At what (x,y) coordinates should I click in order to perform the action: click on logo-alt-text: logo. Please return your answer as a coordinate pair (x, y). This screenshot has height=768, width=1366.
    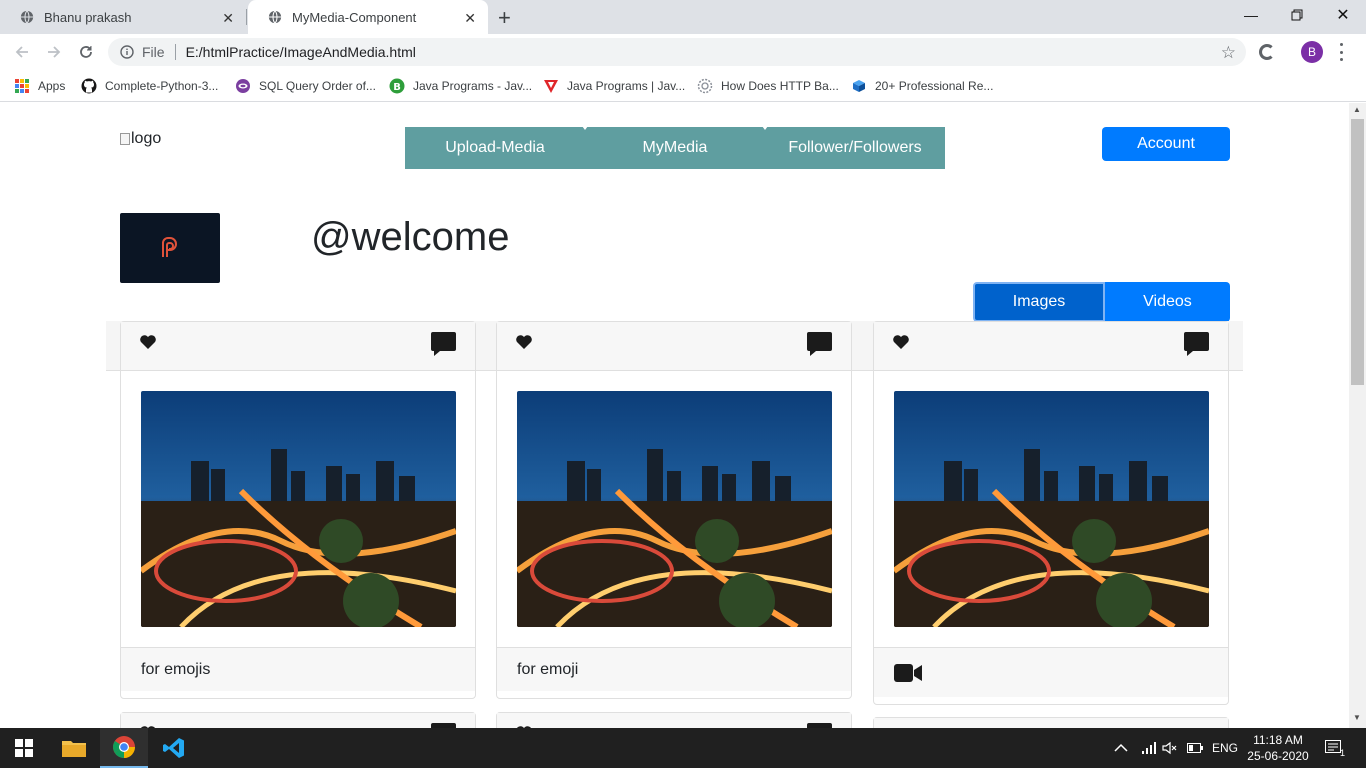
    Looking at the image, I should click on (146, 138).